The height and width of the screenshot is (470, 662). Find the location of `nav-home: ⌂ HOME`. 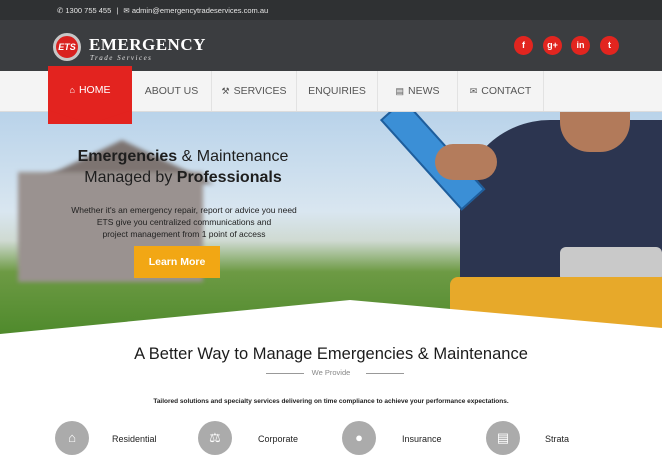

nav-home: ⌂ HOME is located at coordinates (90, 95).